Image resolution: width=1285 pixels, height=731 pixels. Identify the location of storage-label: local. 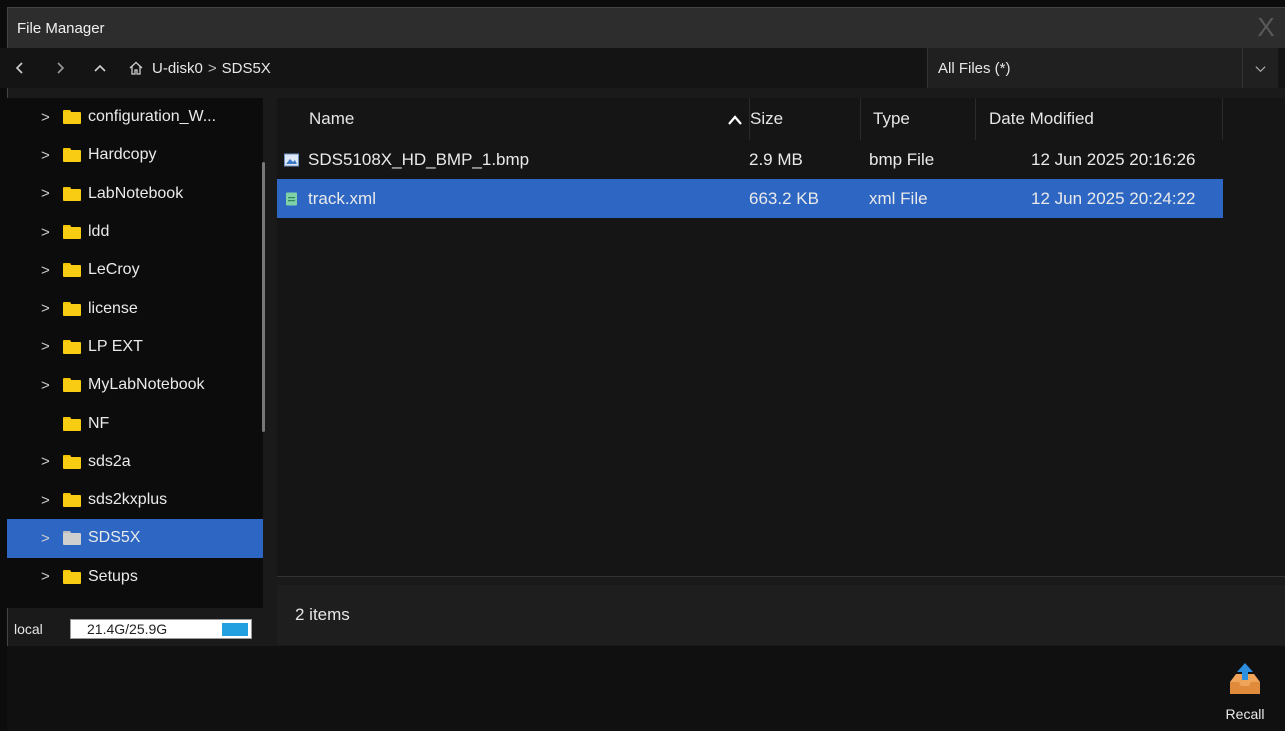
(28, 629).